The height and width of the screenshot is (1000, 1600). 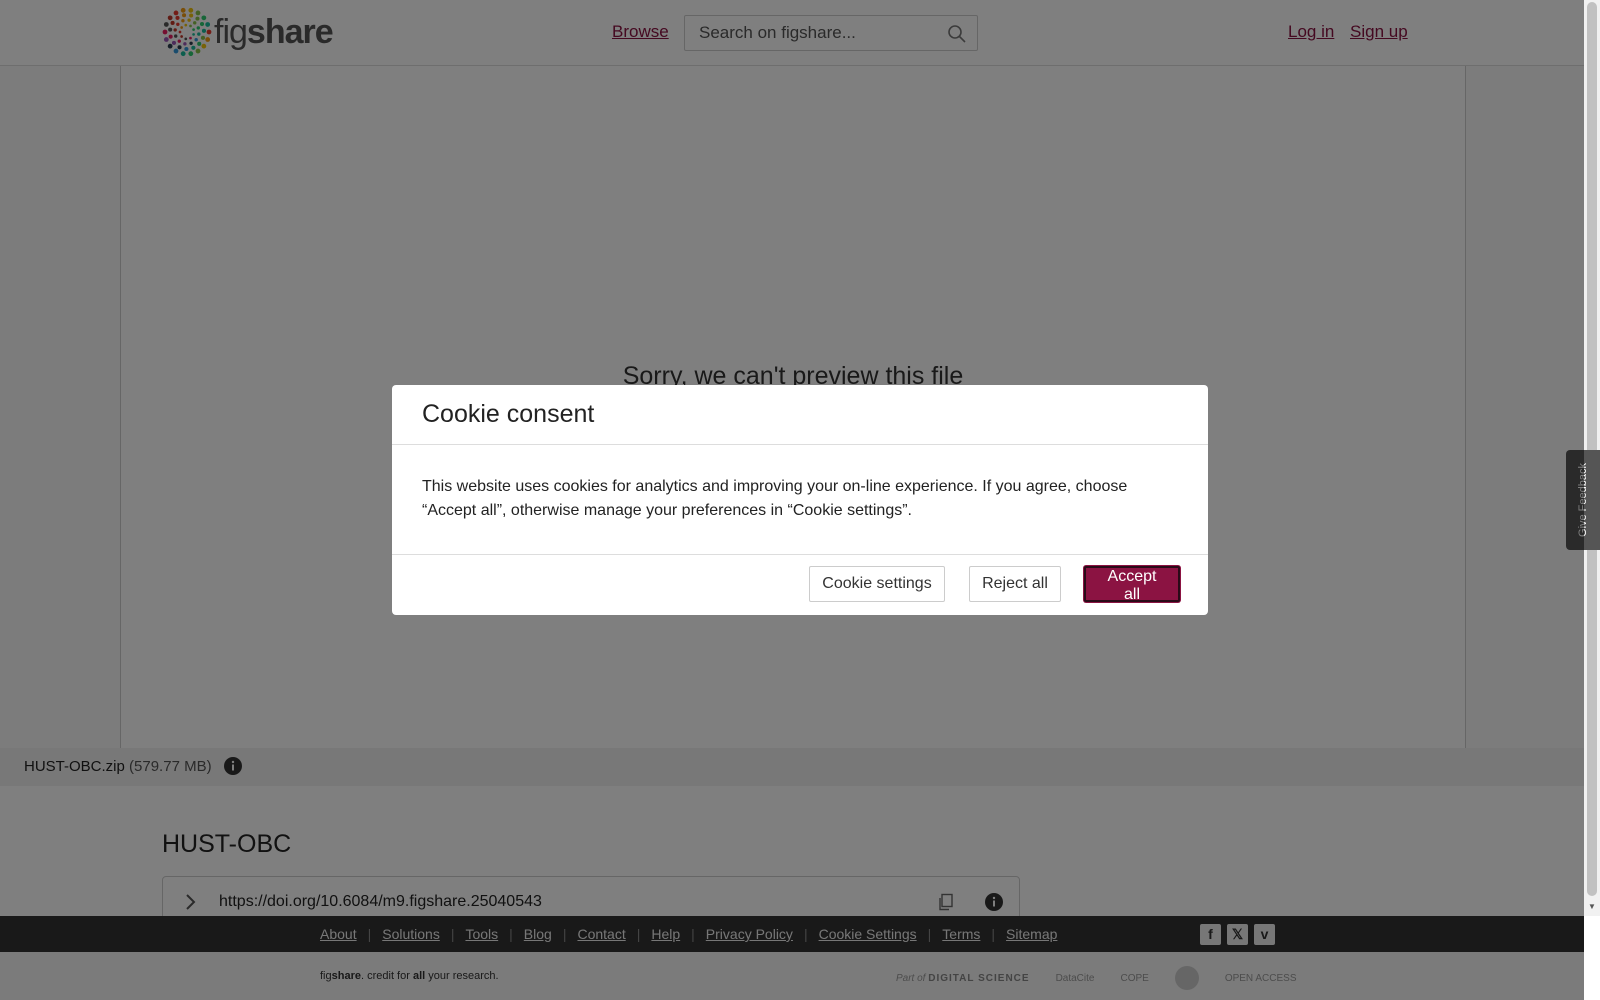 What do you see at coordinates (800, 415) in the screenshot?
I see `modal-header: Cookie consent` at bounding box center [800, 415].